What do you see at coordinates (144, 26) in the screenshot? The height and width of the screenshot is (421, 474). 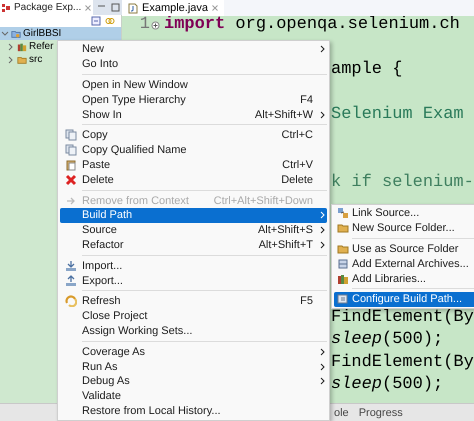 I see `line-number: 1` at bounding box center [144, 26].